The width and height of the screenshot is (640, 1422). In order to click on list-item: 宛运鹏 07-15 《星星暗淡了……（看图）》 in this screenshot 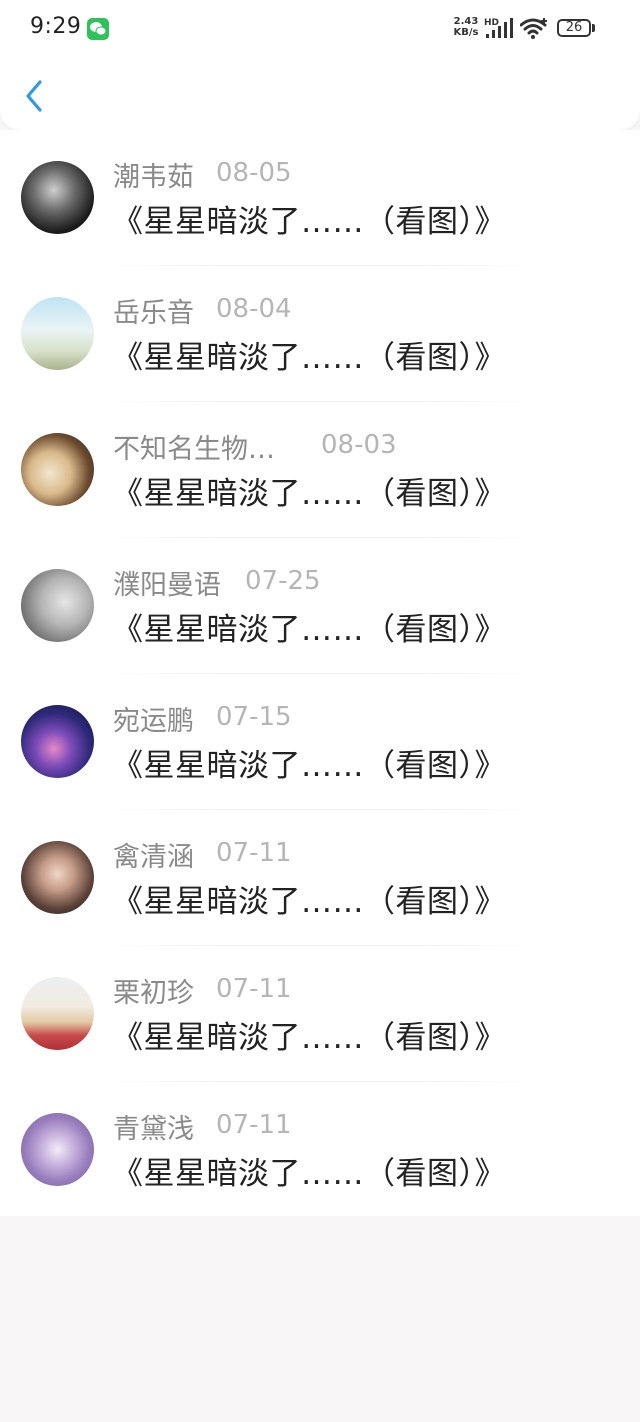, I will do `click(320, 742)`.